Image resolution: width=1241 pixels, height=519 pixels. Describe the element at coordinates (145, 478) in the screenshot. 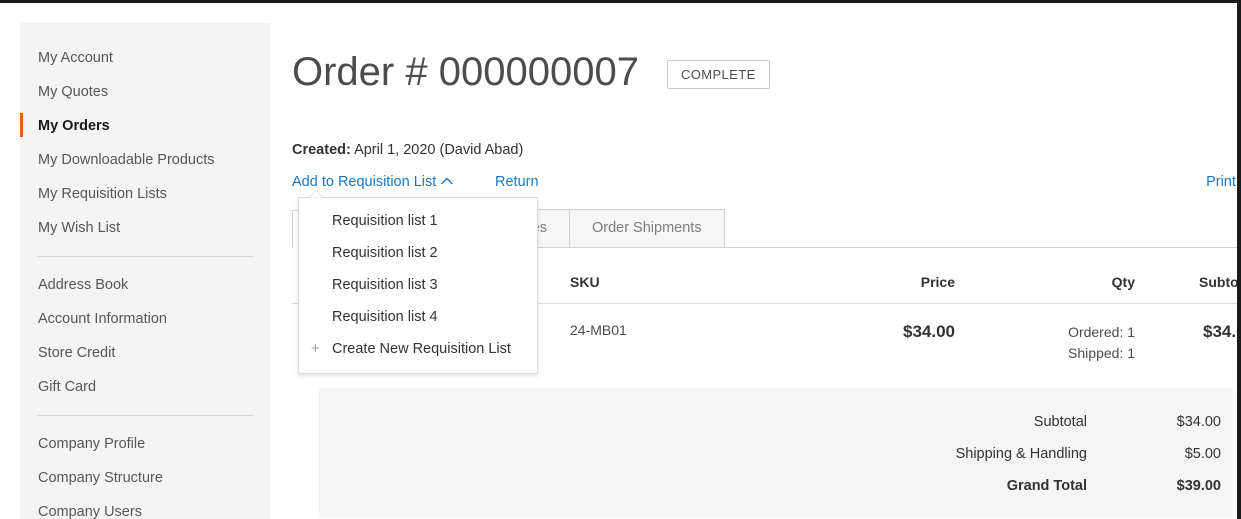

I see `sidebar-item-company-structure: Company Structure` at that location.